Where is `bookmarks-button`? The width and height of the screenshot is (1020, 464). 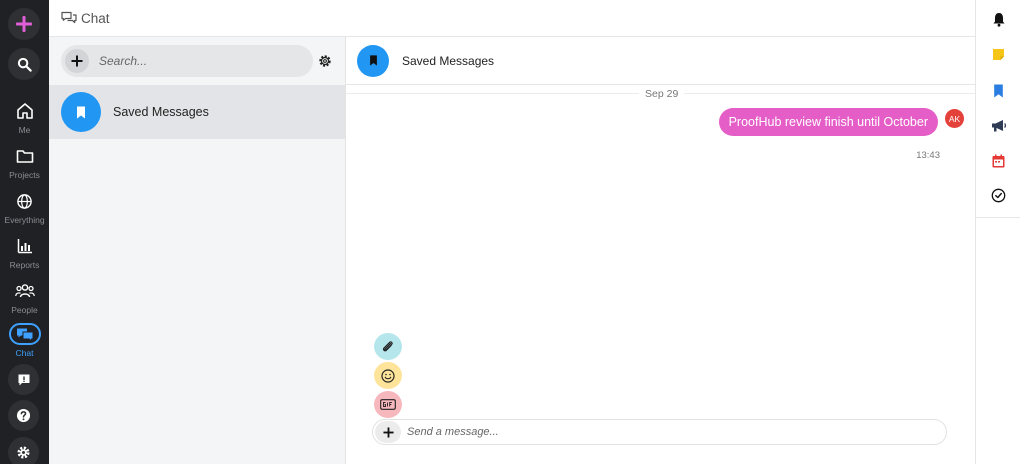
bookmarks-button is located at coordinates (998, 90).